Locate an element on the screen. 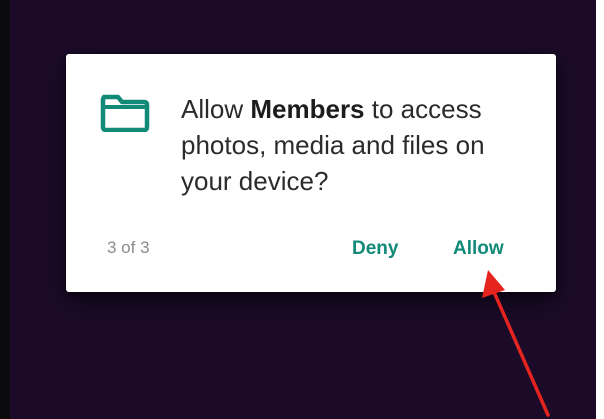 The width and height of the screenshot is (604, 419). message-prefix: Allow is located at coordinates (216, 109).